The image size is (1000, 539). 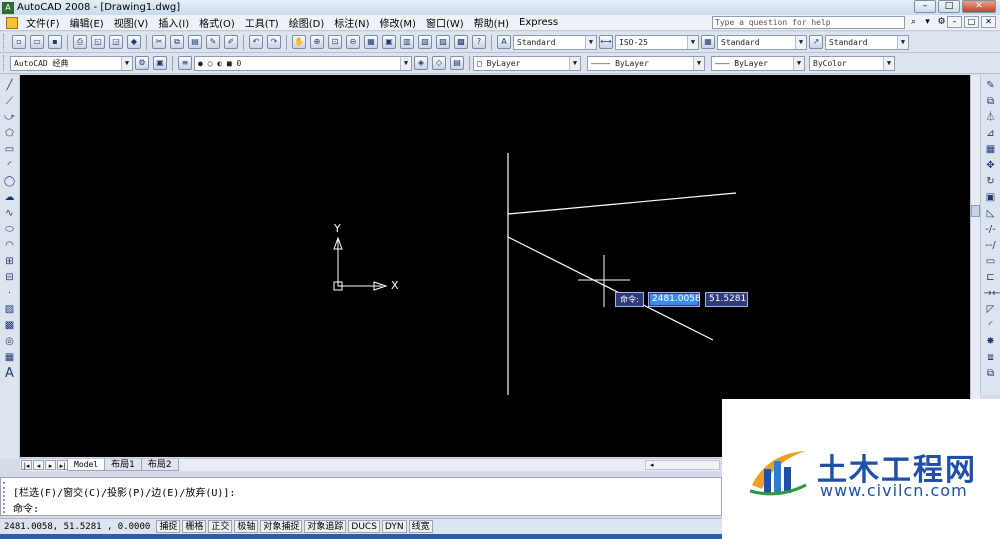 What do you see at coordinates (10, 342) in the screenshot?
I see `region-icon: ◎` at bounding box center [10, 342].